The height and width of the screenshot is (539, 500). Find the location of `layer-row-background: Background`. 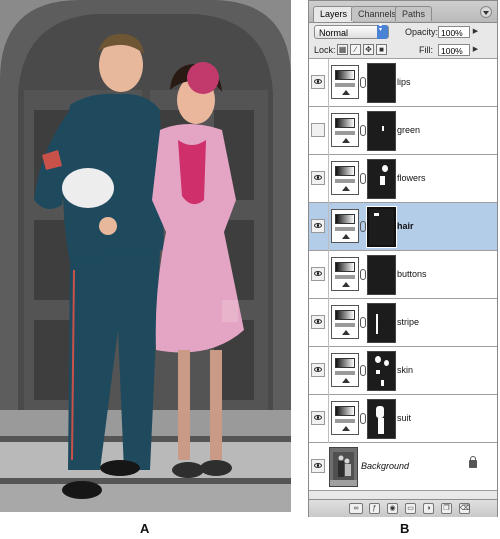

layer-row-background: Background is located at coordinates (403, 467).